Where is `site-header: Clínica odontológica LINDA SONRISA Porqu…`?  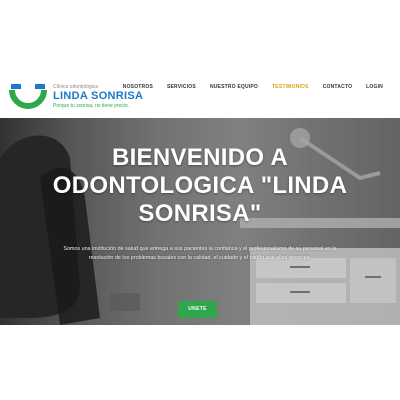
site-header: Clínica odontológica LINDA SONRISA Porqu… is located at coordinates (200, 95).